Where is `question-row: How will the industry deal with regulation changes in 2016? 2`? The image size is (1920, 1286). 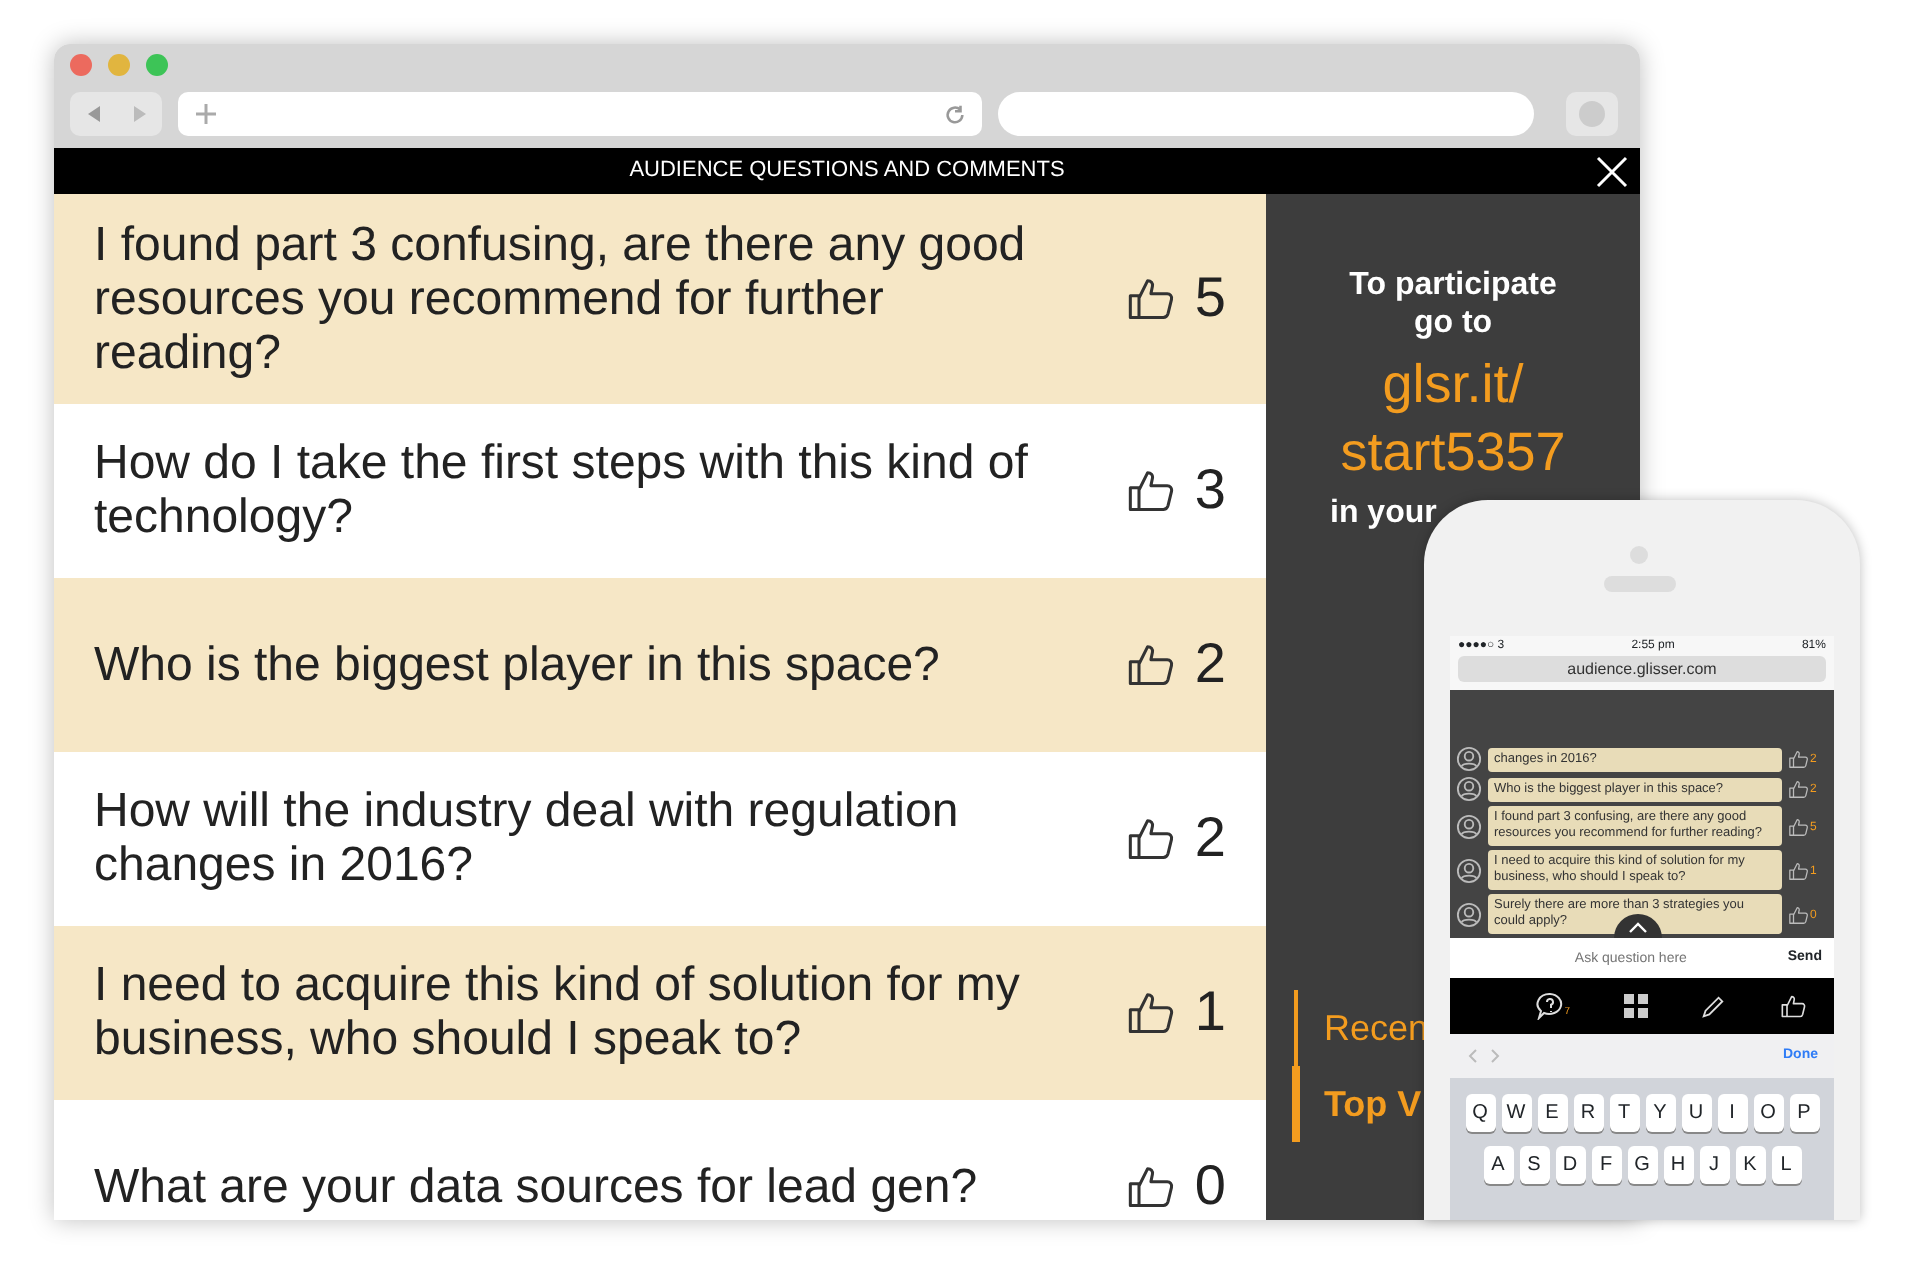
question-row: How will the industry deal with regulation changes in 2016? 2 is located at coordinates (660, 838).